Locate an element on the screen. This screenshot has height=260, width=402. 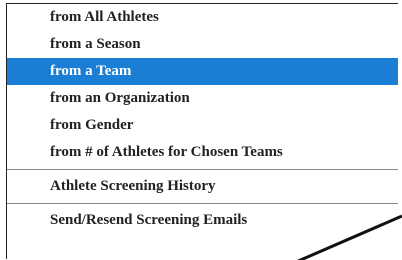
menu-item-athlete-screening-history: Athlete Screening History is located at coordinates (202, 186).